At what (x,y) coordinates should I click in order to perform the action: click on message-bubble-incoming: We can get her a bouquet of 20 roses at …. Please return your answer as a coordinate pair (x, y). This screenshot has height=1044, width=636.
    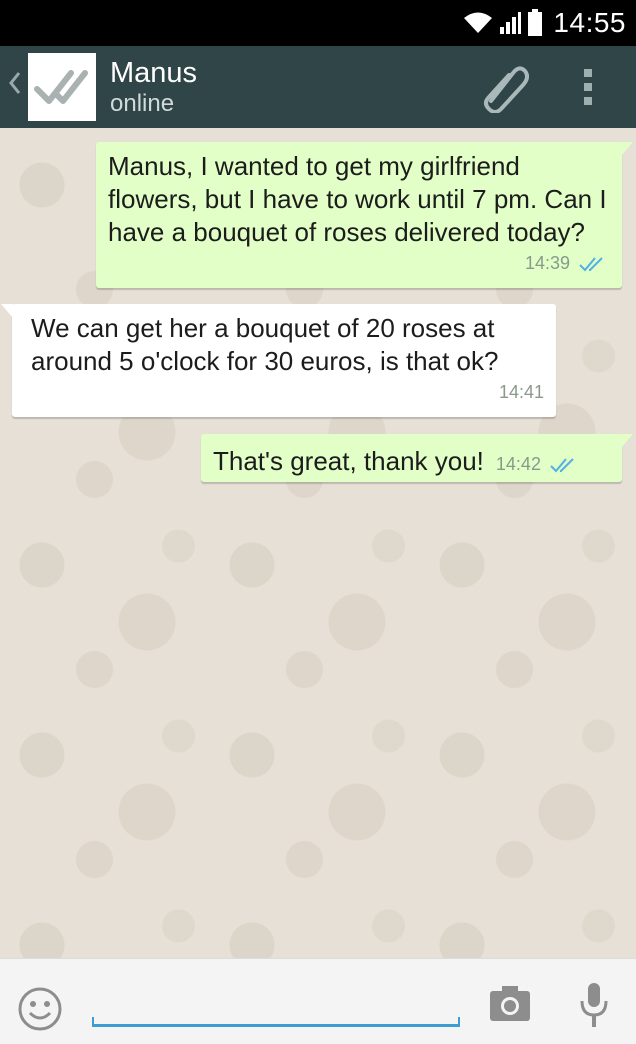
    Looking at the image, I should click on (278, 360).